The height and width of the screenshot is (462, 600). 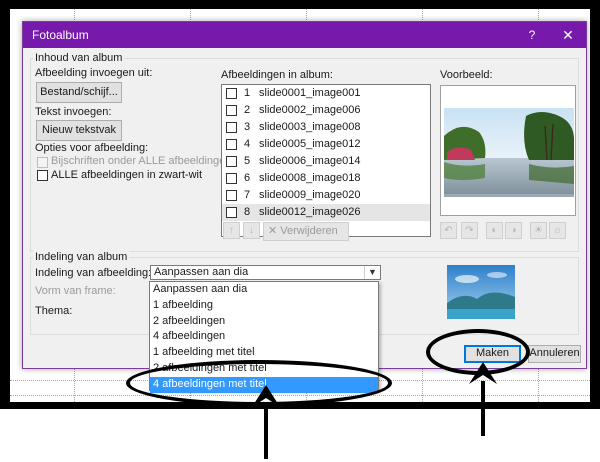 I want to click on layout-preview-thumbnail, so click(x=481, y=292).